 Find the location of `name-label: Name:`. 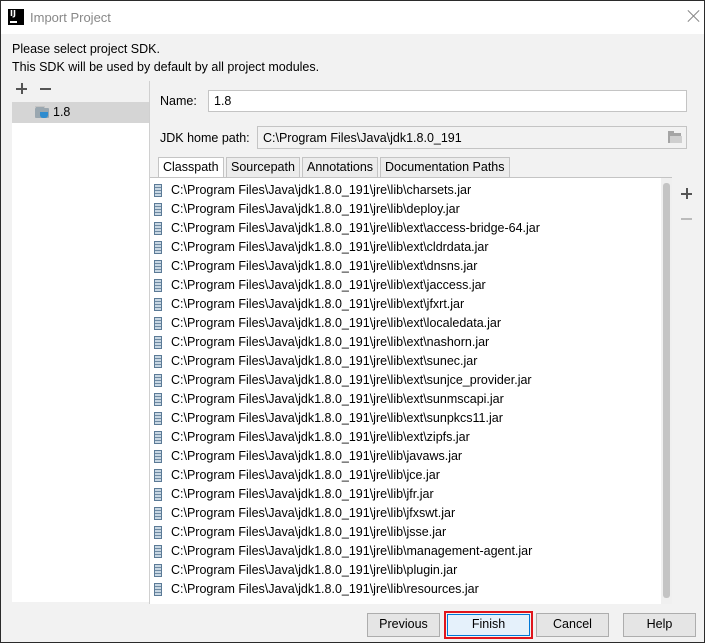

name-label: Name: is located at coordinates (178, 101).